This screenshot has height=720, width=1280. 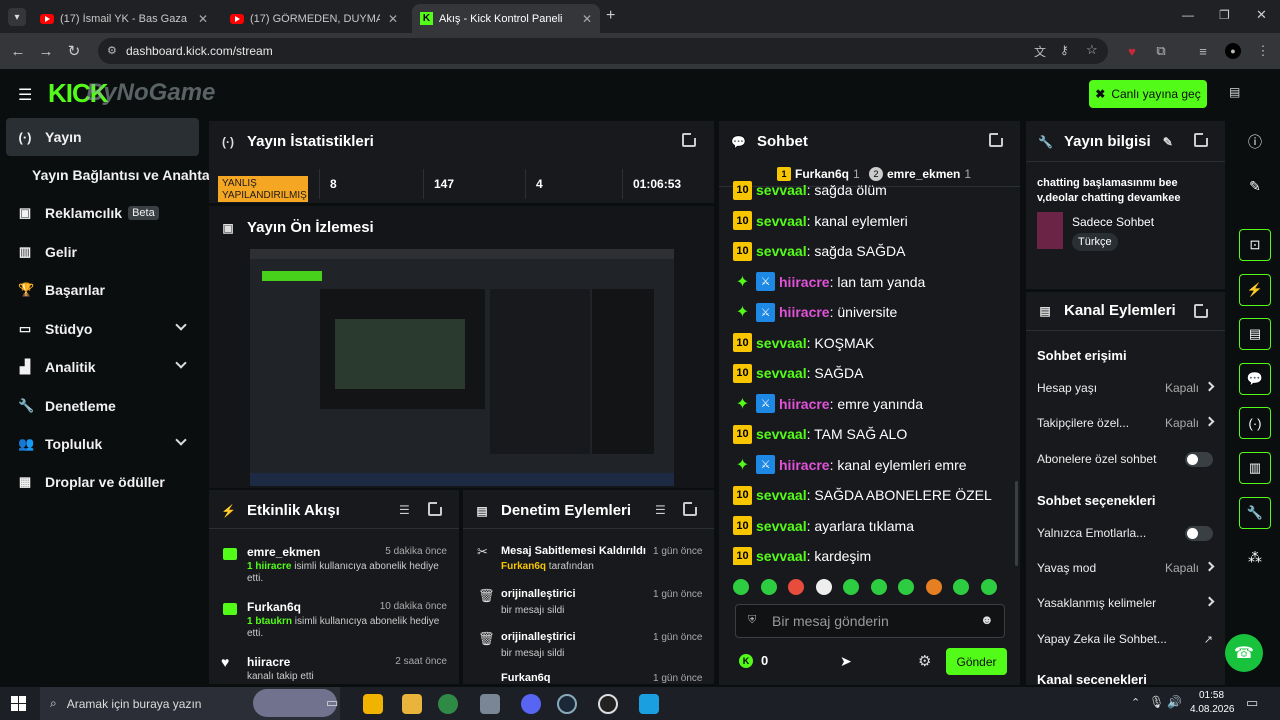 I want to click on close-window-button: ✕, so click(x=1261, y=15).